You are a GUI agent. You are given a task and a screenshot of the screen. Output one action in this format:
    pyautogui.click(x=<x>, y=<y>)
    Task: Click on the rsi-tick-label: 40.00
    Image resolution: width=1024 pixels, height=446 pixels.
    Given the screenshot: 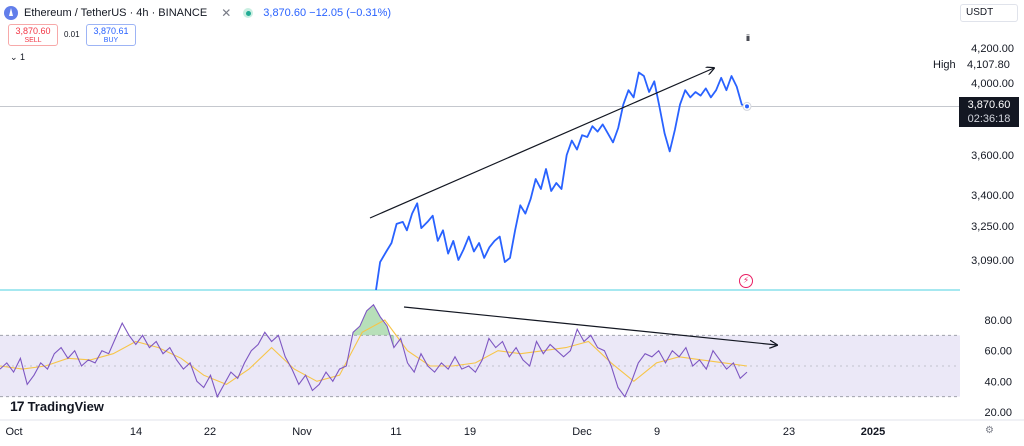 What is the action you would take?
    pyautogui.click(x=998, y=382)
    